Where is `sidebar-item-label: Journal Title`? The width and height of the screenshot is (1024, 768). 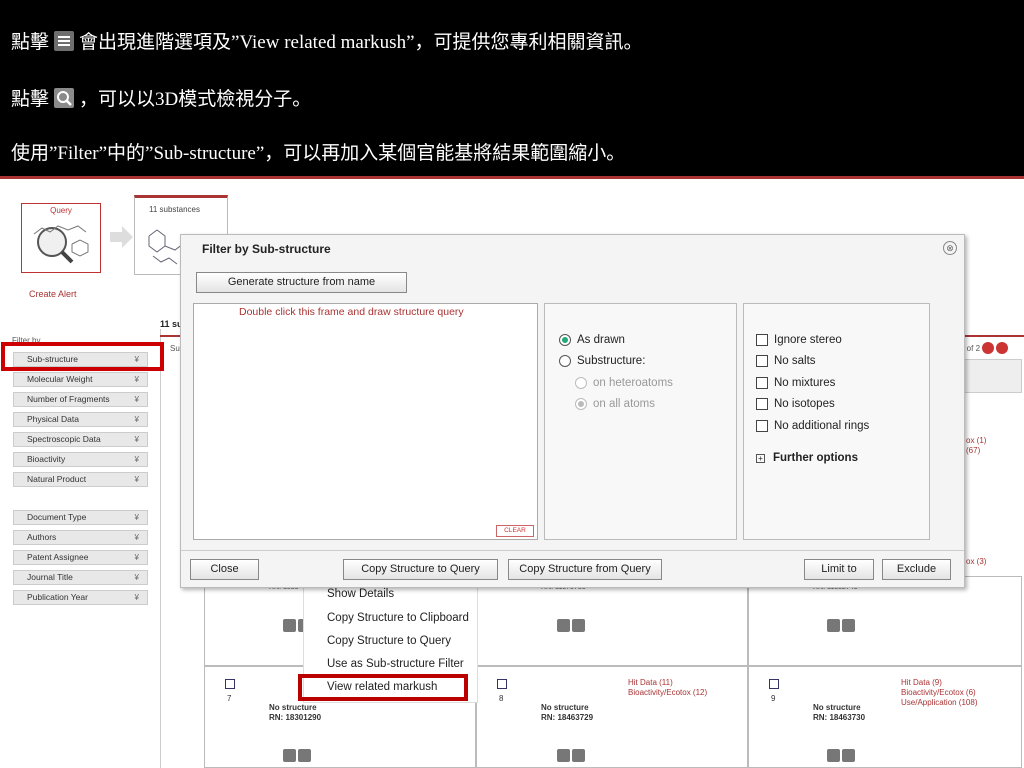 sidebar-item-label: Journal Title is located at coordinates (50, 577).